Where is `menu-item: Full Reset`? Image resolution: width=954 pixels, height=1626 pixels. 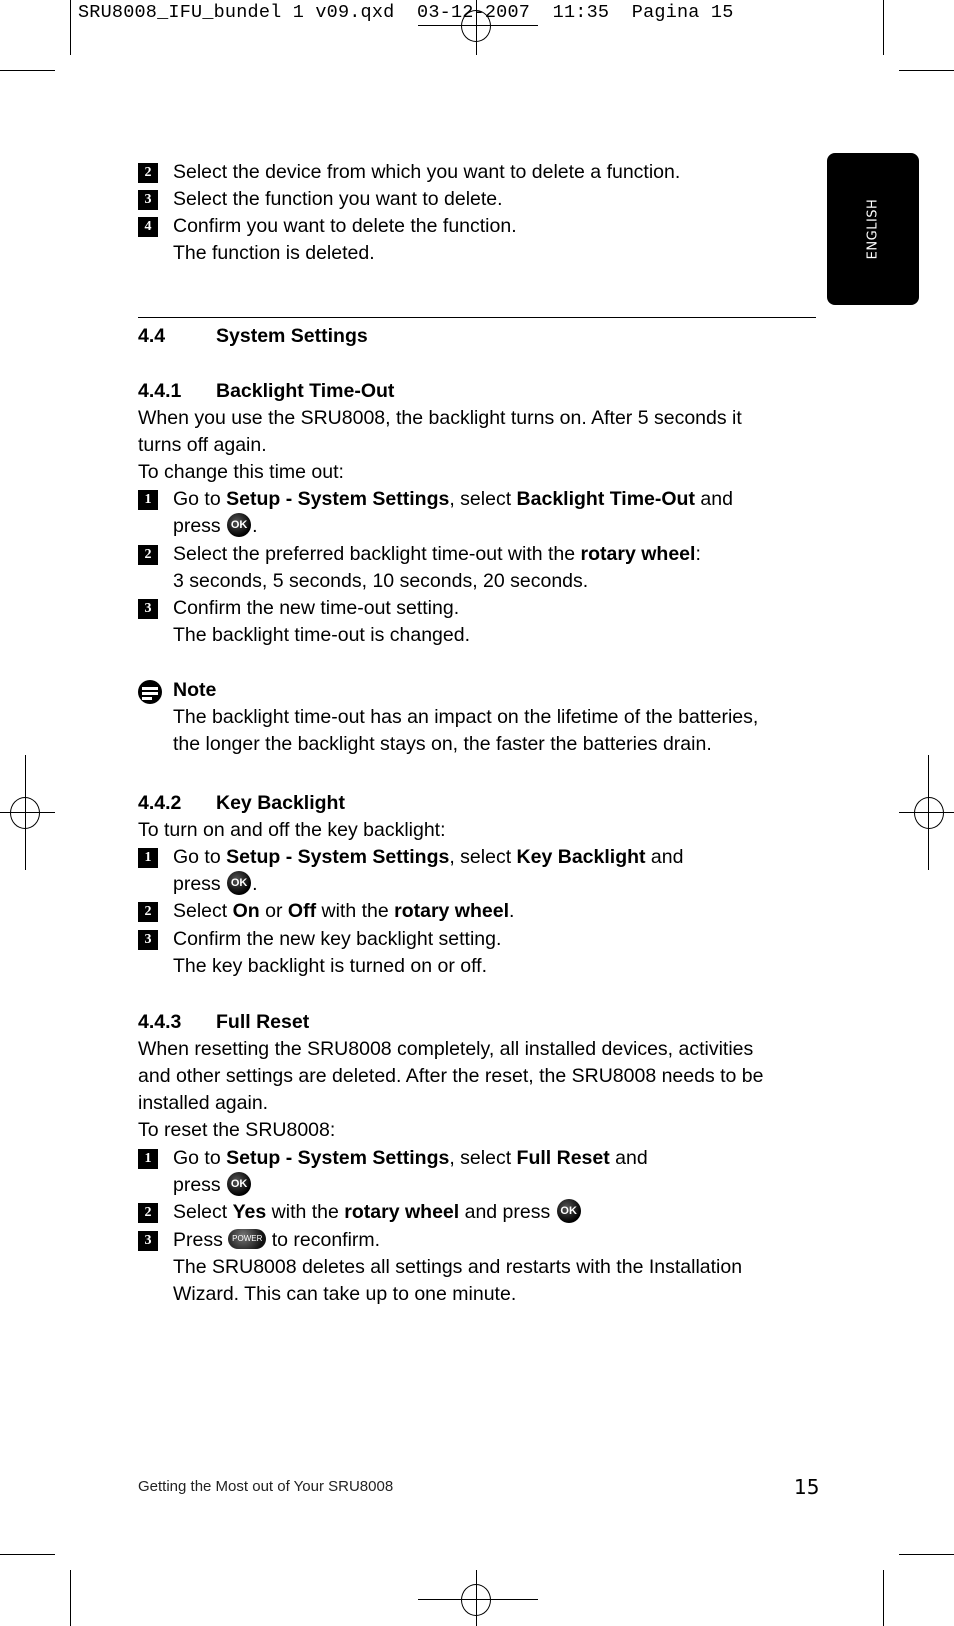
menu-item: Full Reset is located at coordinates (563, 1158).